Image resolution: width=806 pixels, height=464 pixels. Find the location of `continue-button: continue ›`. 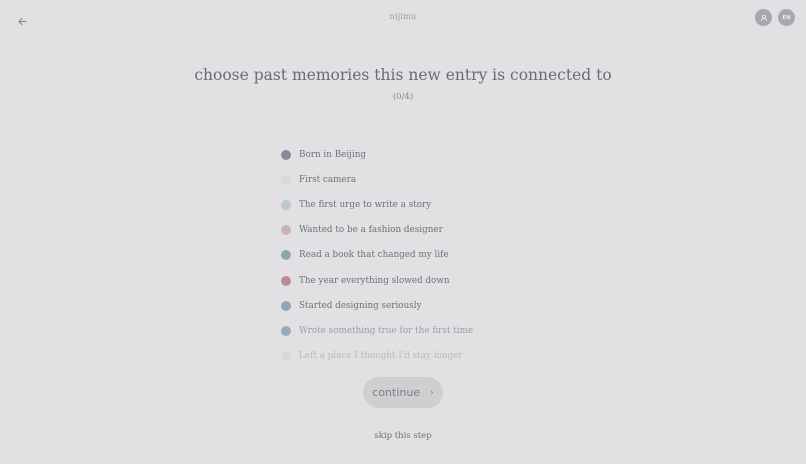

continue-button: continue › is located at coordinates (403, 392).